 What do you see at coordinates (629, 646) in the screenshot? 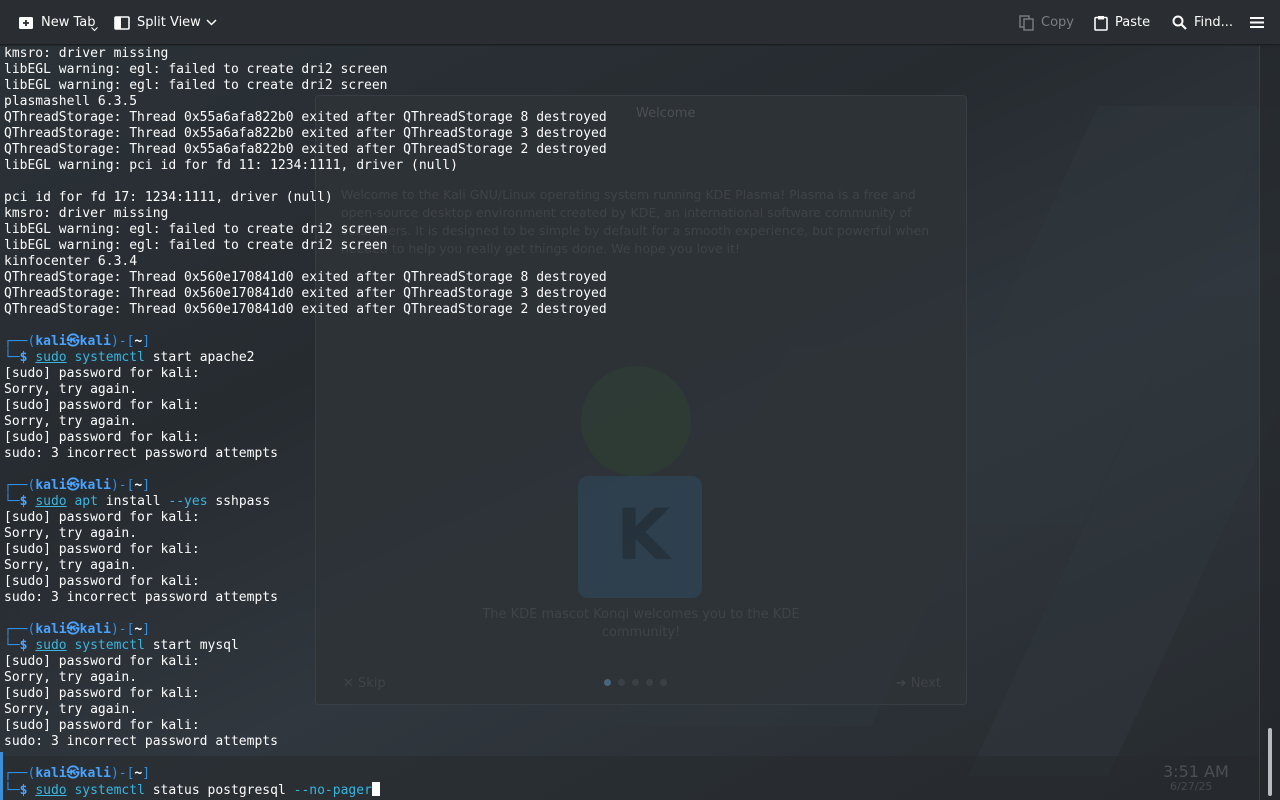
I see `command-line: └─$ sudo systemctl start mysql` at bounding box center [629, 646].